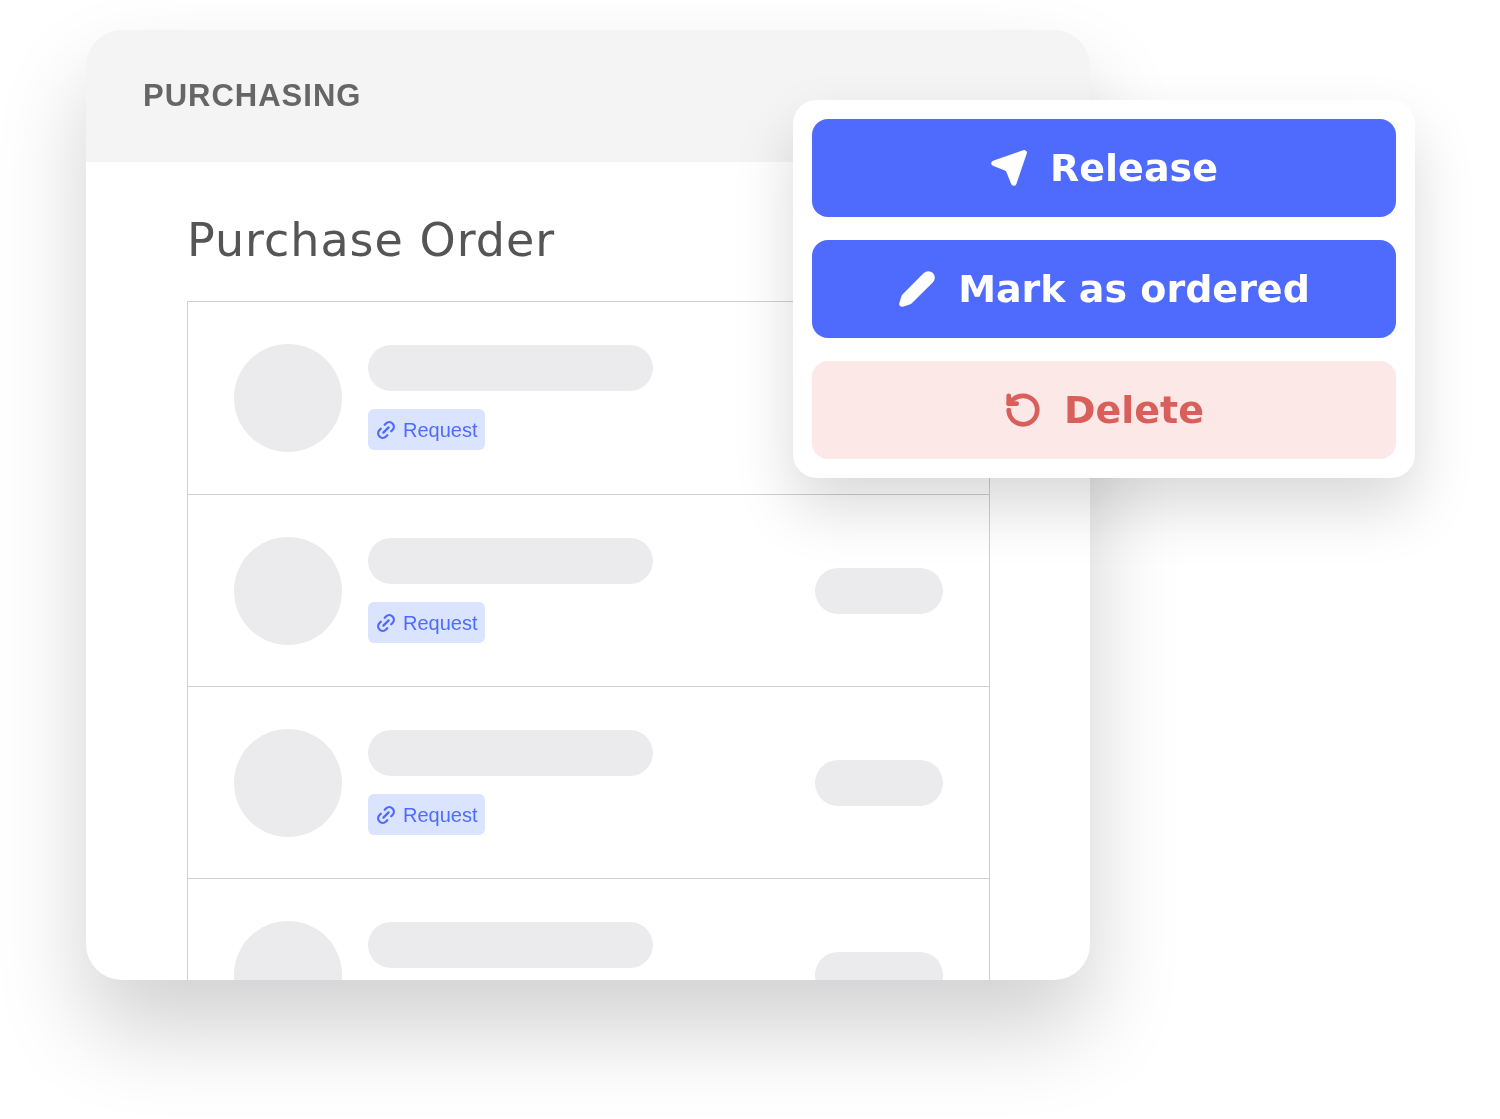  Describe the element at coordinates (372, 240) in the screenshot. I see `page-title: Purchase Order` at that location.